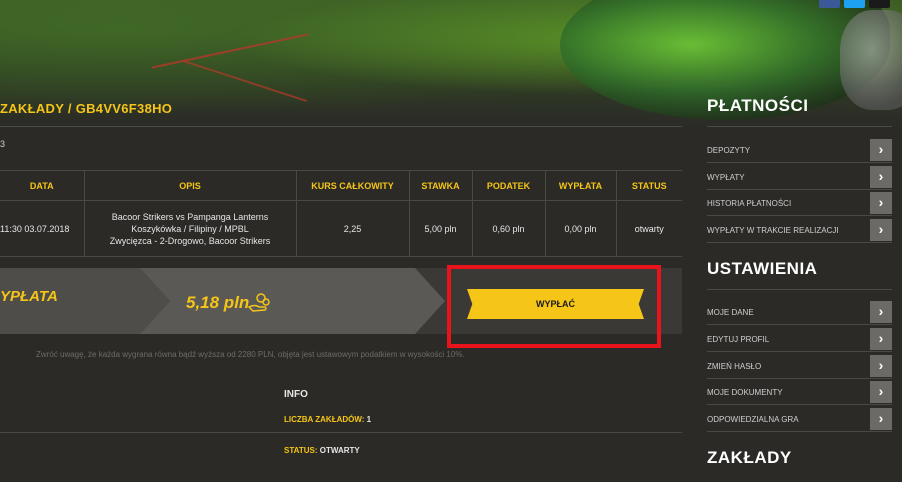 The width and height of the screenshot is (902, 482). Describe the element at coordinates (42, 228) in the screenshot. I see `cell-date: 11:30 03.07.2018` at that location.